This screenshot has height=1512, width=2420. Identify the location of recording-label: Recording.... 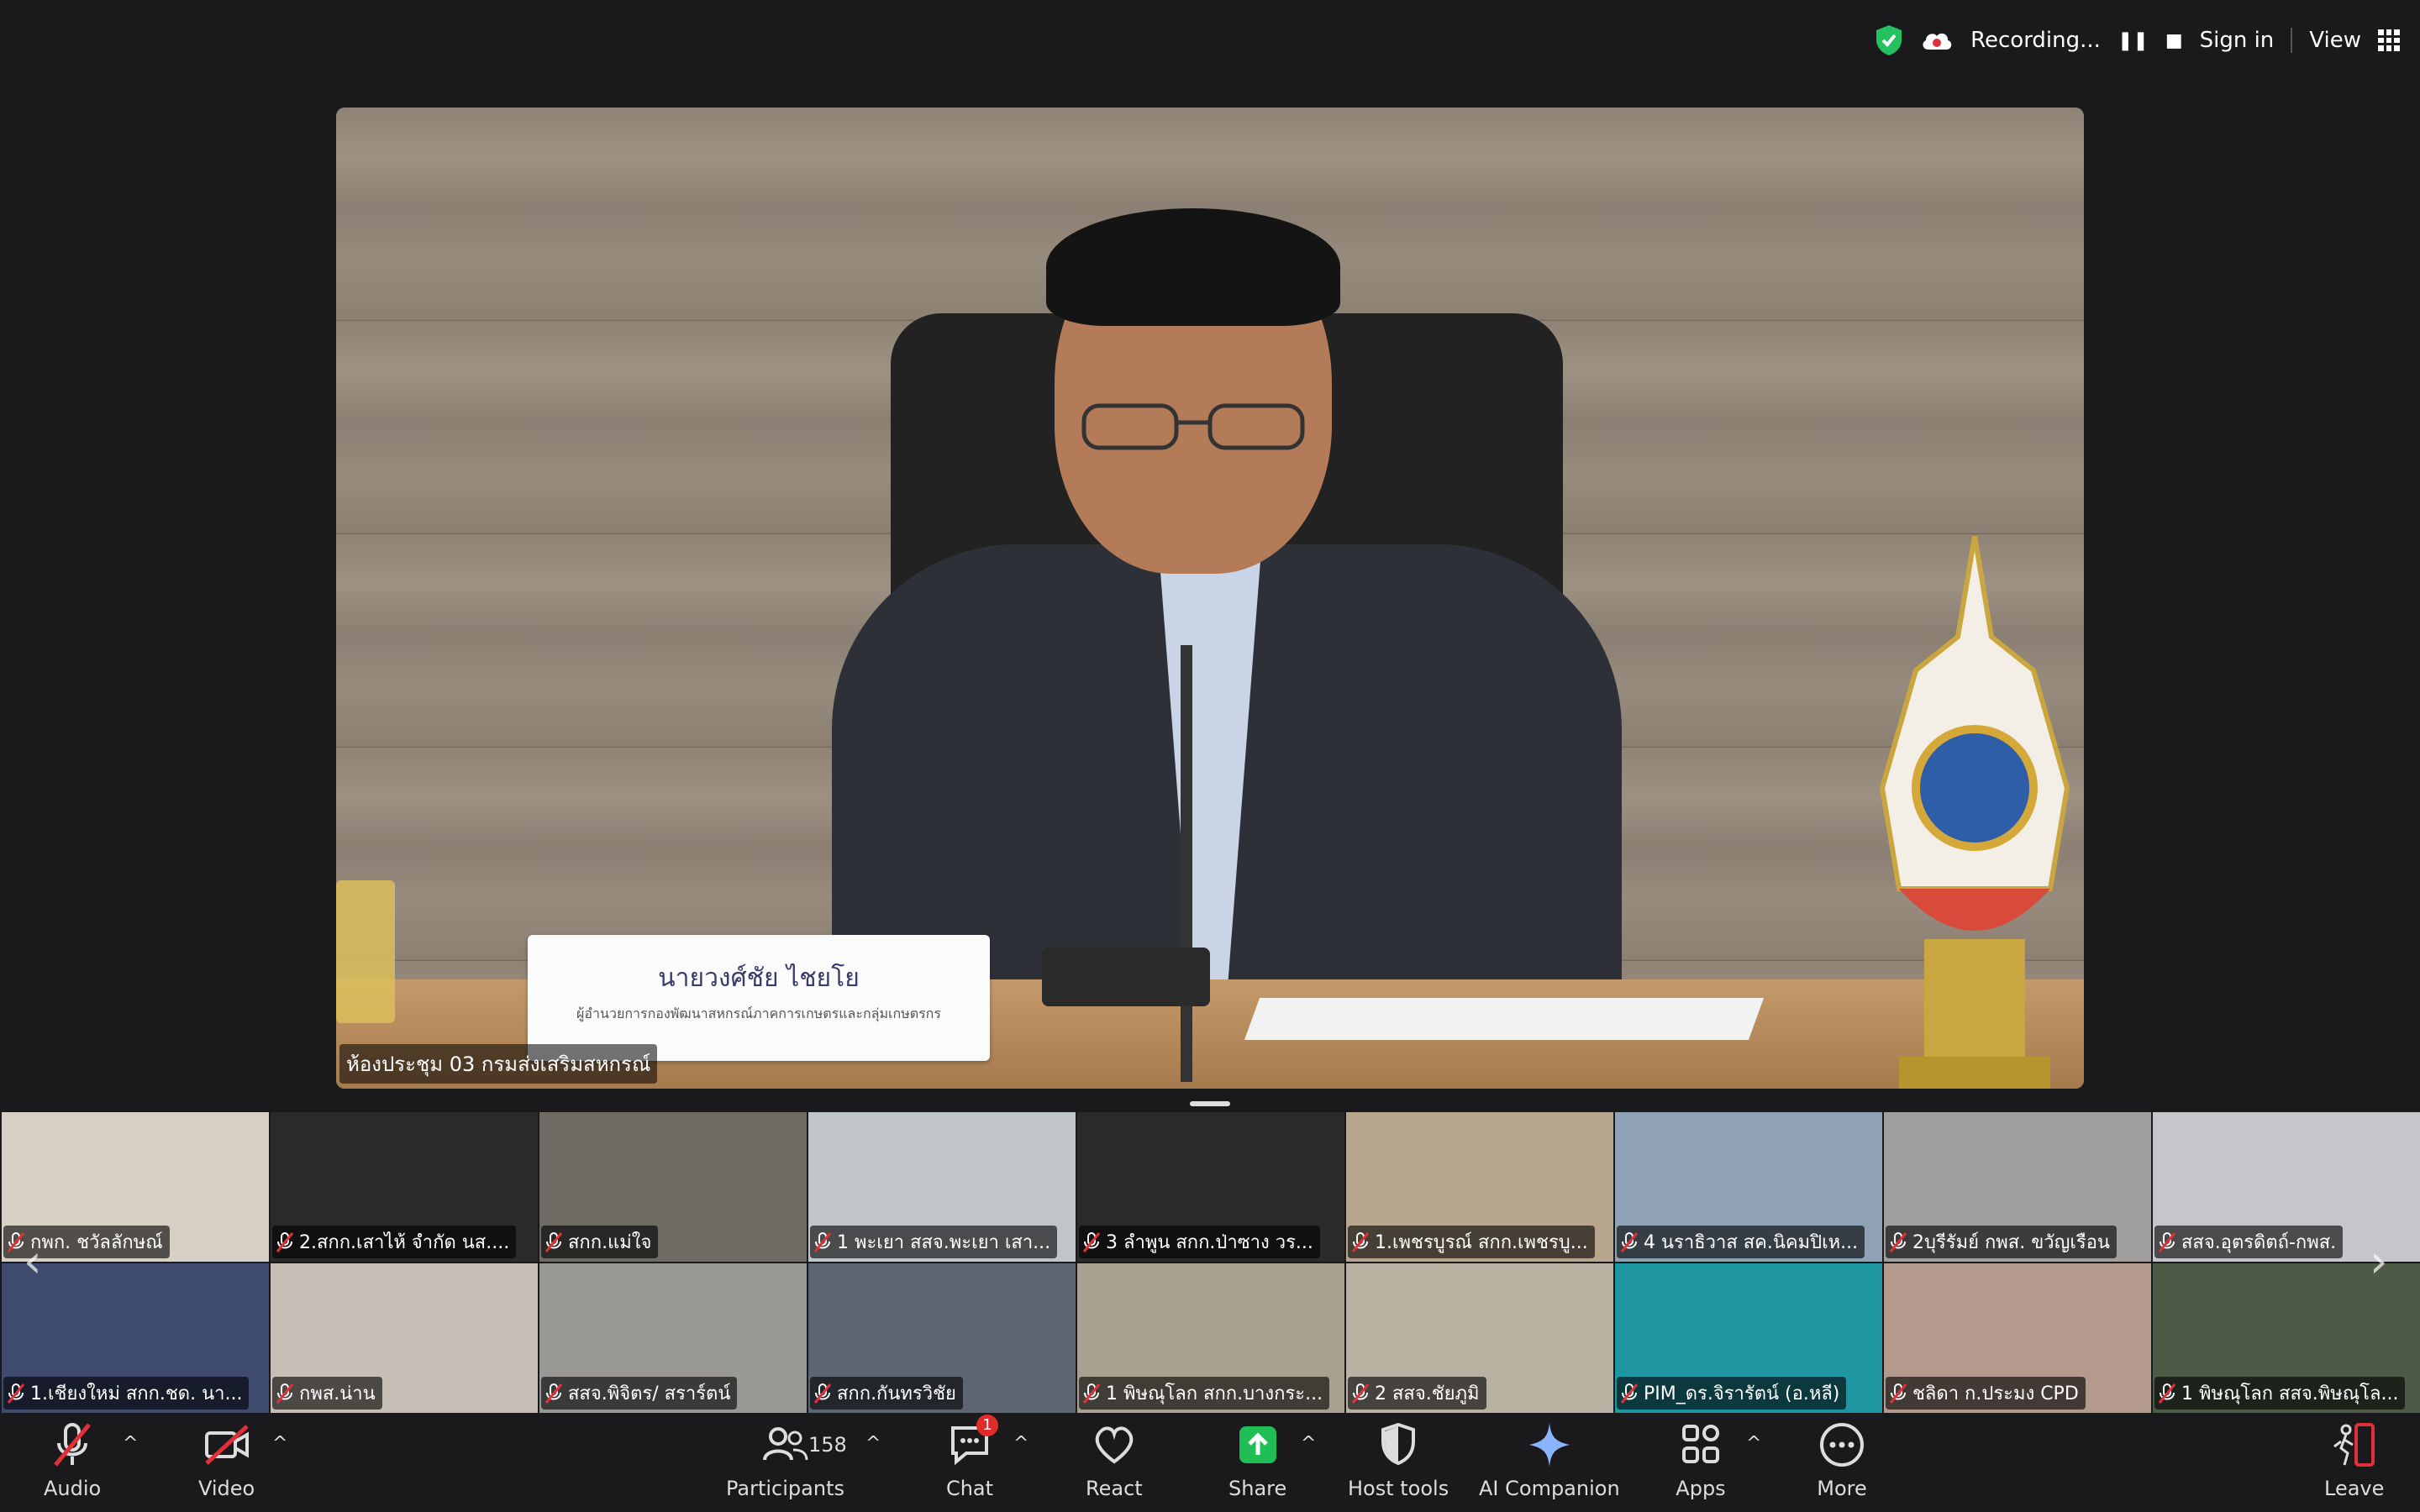
(2036, 40).